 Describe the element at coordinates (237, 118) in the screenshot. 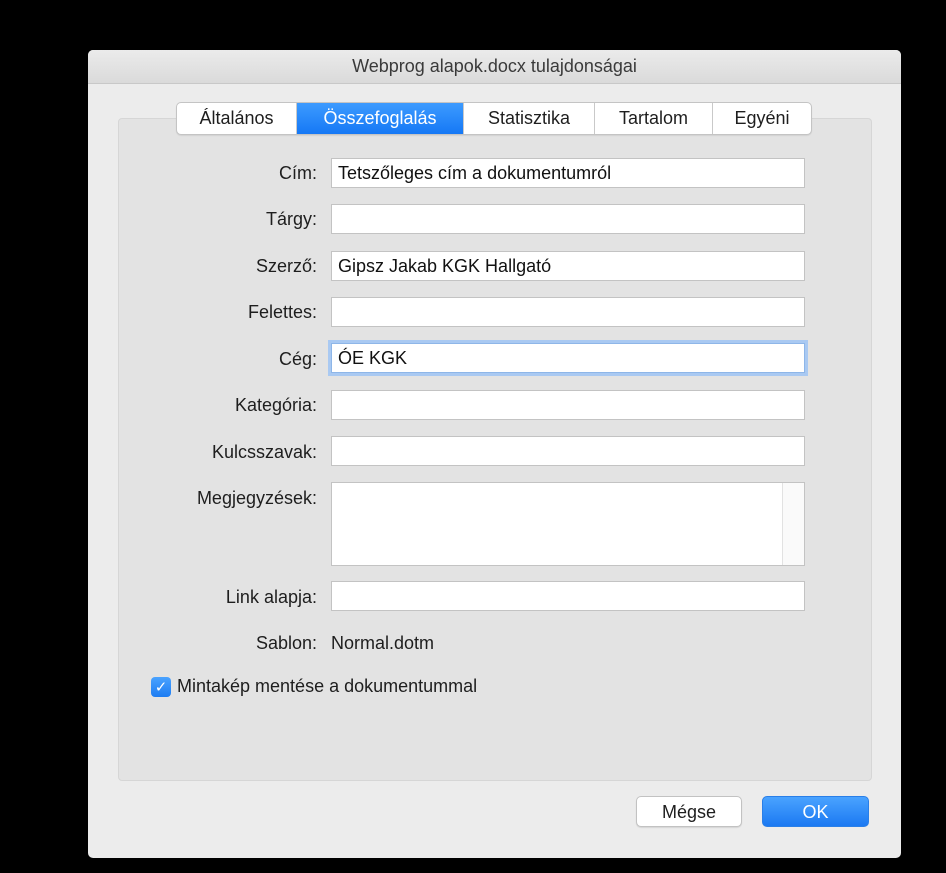

I see `tab-general: Általános` at that location.